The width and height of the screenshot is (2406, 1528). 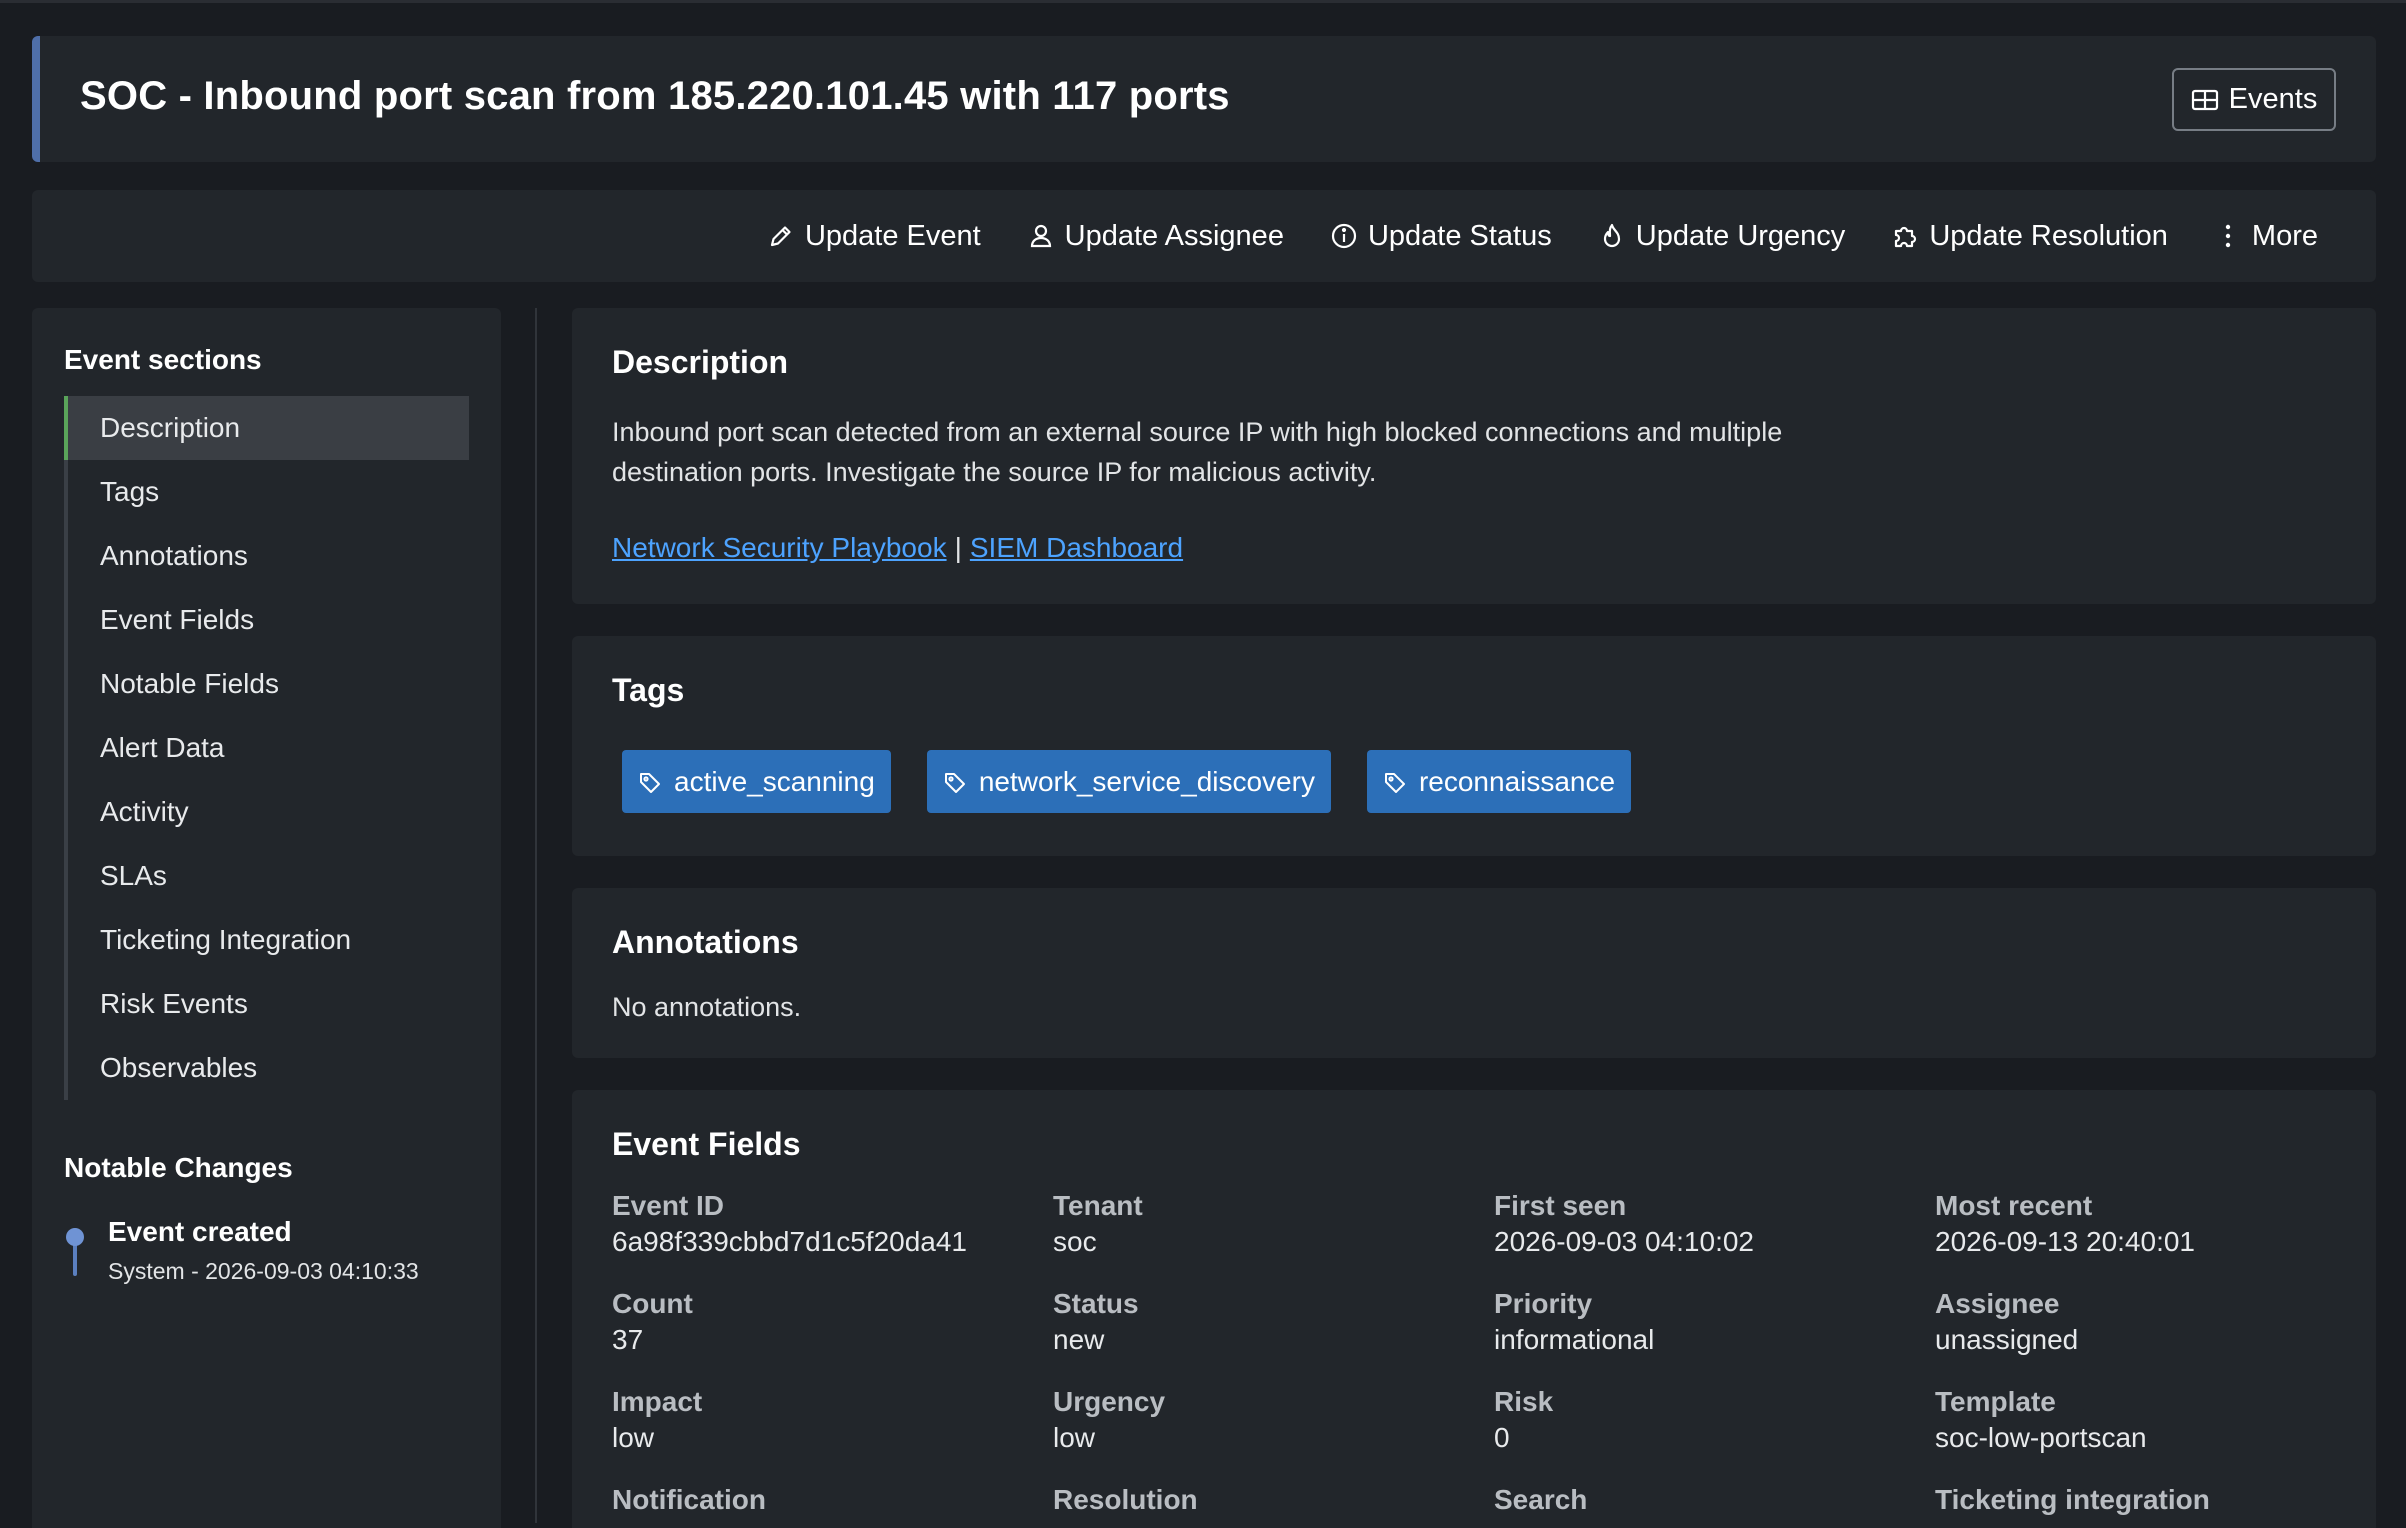 I want to click on update-urgency-button: Update Urgency, so click(x=1722, y=236).